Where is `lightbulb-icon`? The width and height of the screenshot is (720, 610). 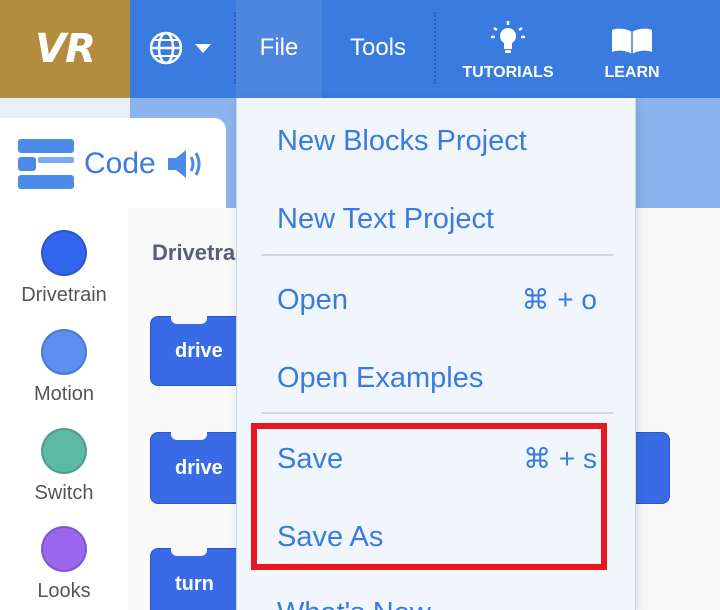
lightbulb-icon is located at coordinates (508, 37).